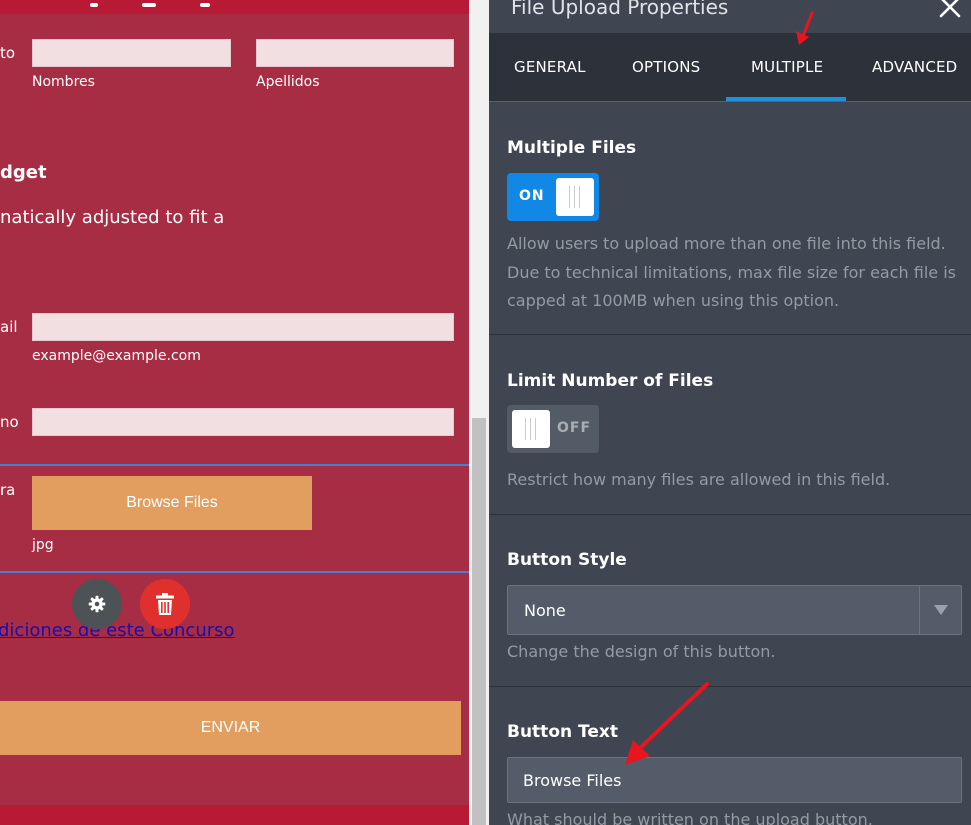 Image resolution: width=971 pixels, height=825 pixels. Describe the element at coordinates (8, 490) in the screenshot. I see `upload-label: ra` at that location.